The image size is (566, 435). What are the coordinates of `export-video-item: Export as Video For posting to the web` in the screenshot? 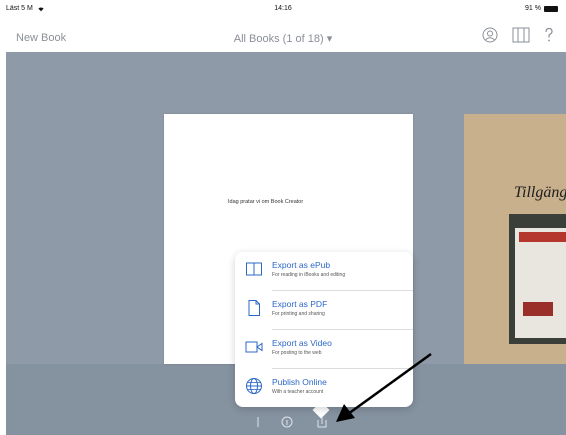 It's located at (324, 349).